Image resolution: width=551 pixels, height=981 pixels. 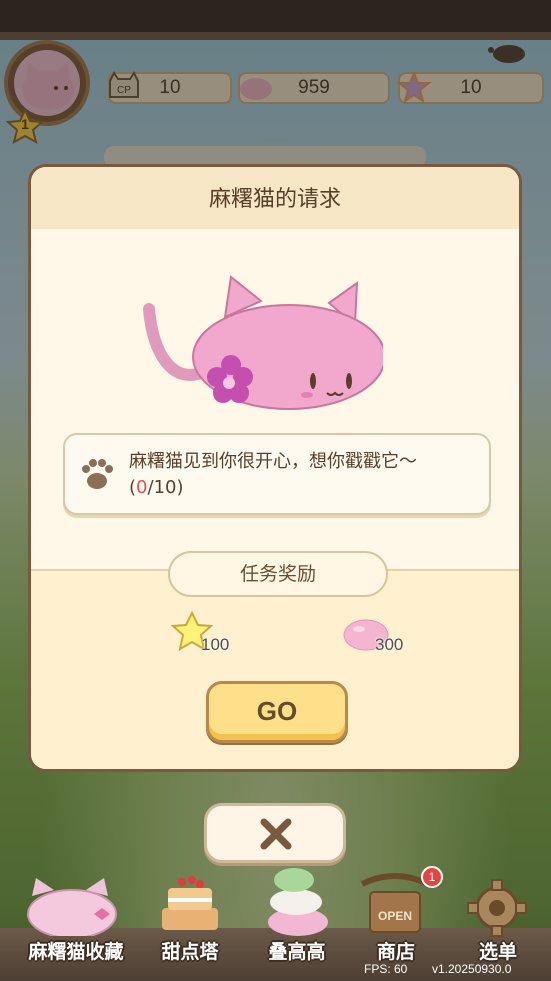 What do you see at coordinates (215, 633) in the screenshot?
I see `reward-star: 100` at bounding box center [215, 633].